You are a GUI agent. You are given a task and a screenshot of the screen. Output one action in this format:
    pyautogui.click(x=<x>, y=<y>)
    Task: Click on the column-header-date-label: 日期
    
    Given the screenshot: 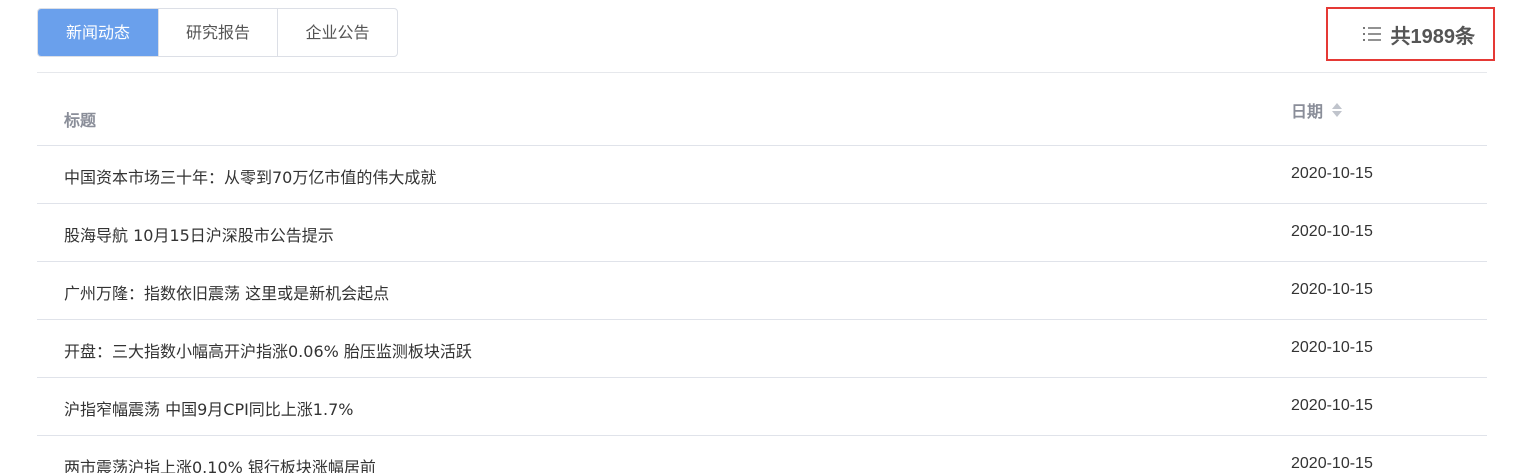 What is the action you would take?
    pyautogui.click(x=1307, y=111)
    